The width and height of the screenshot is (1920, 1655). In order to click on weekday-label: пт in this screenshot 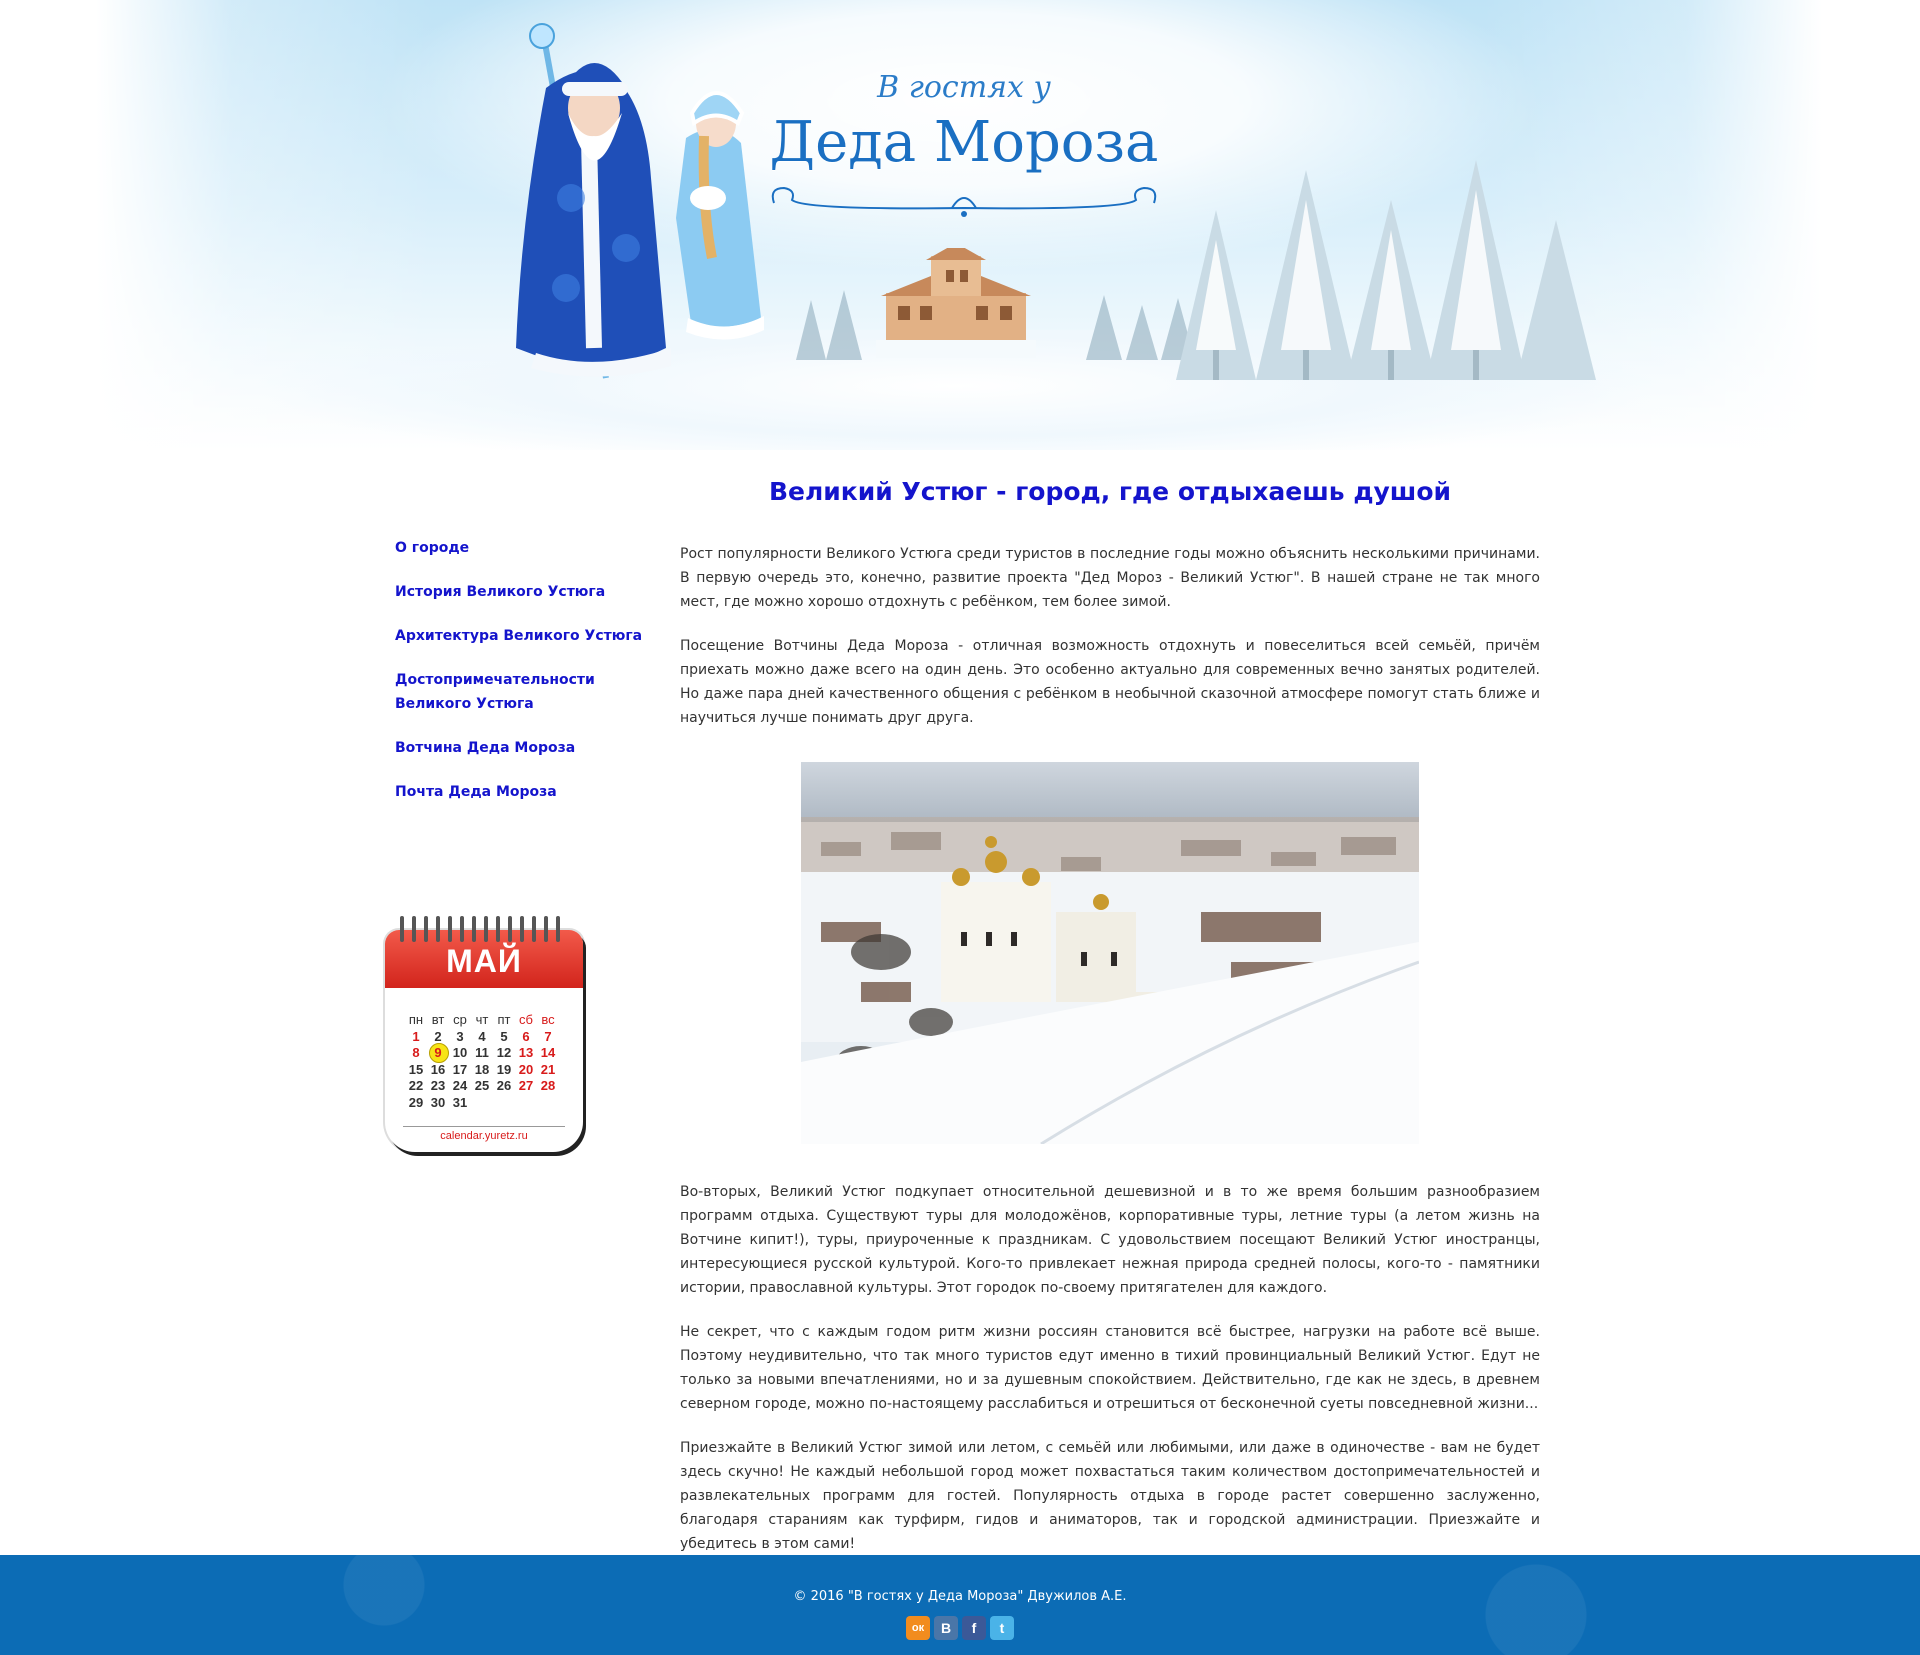, I will do `click(504, 1019)`.